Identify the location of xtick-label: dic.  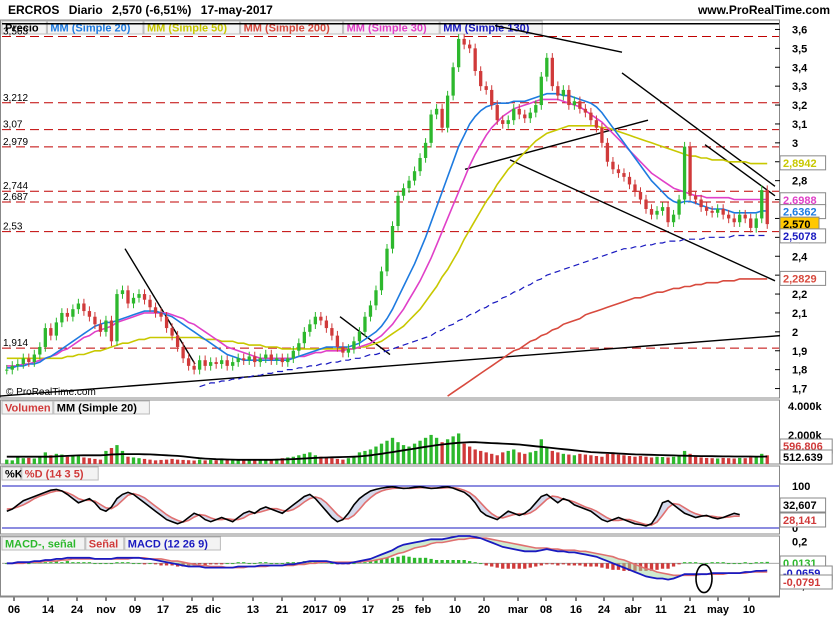
(213, 610).